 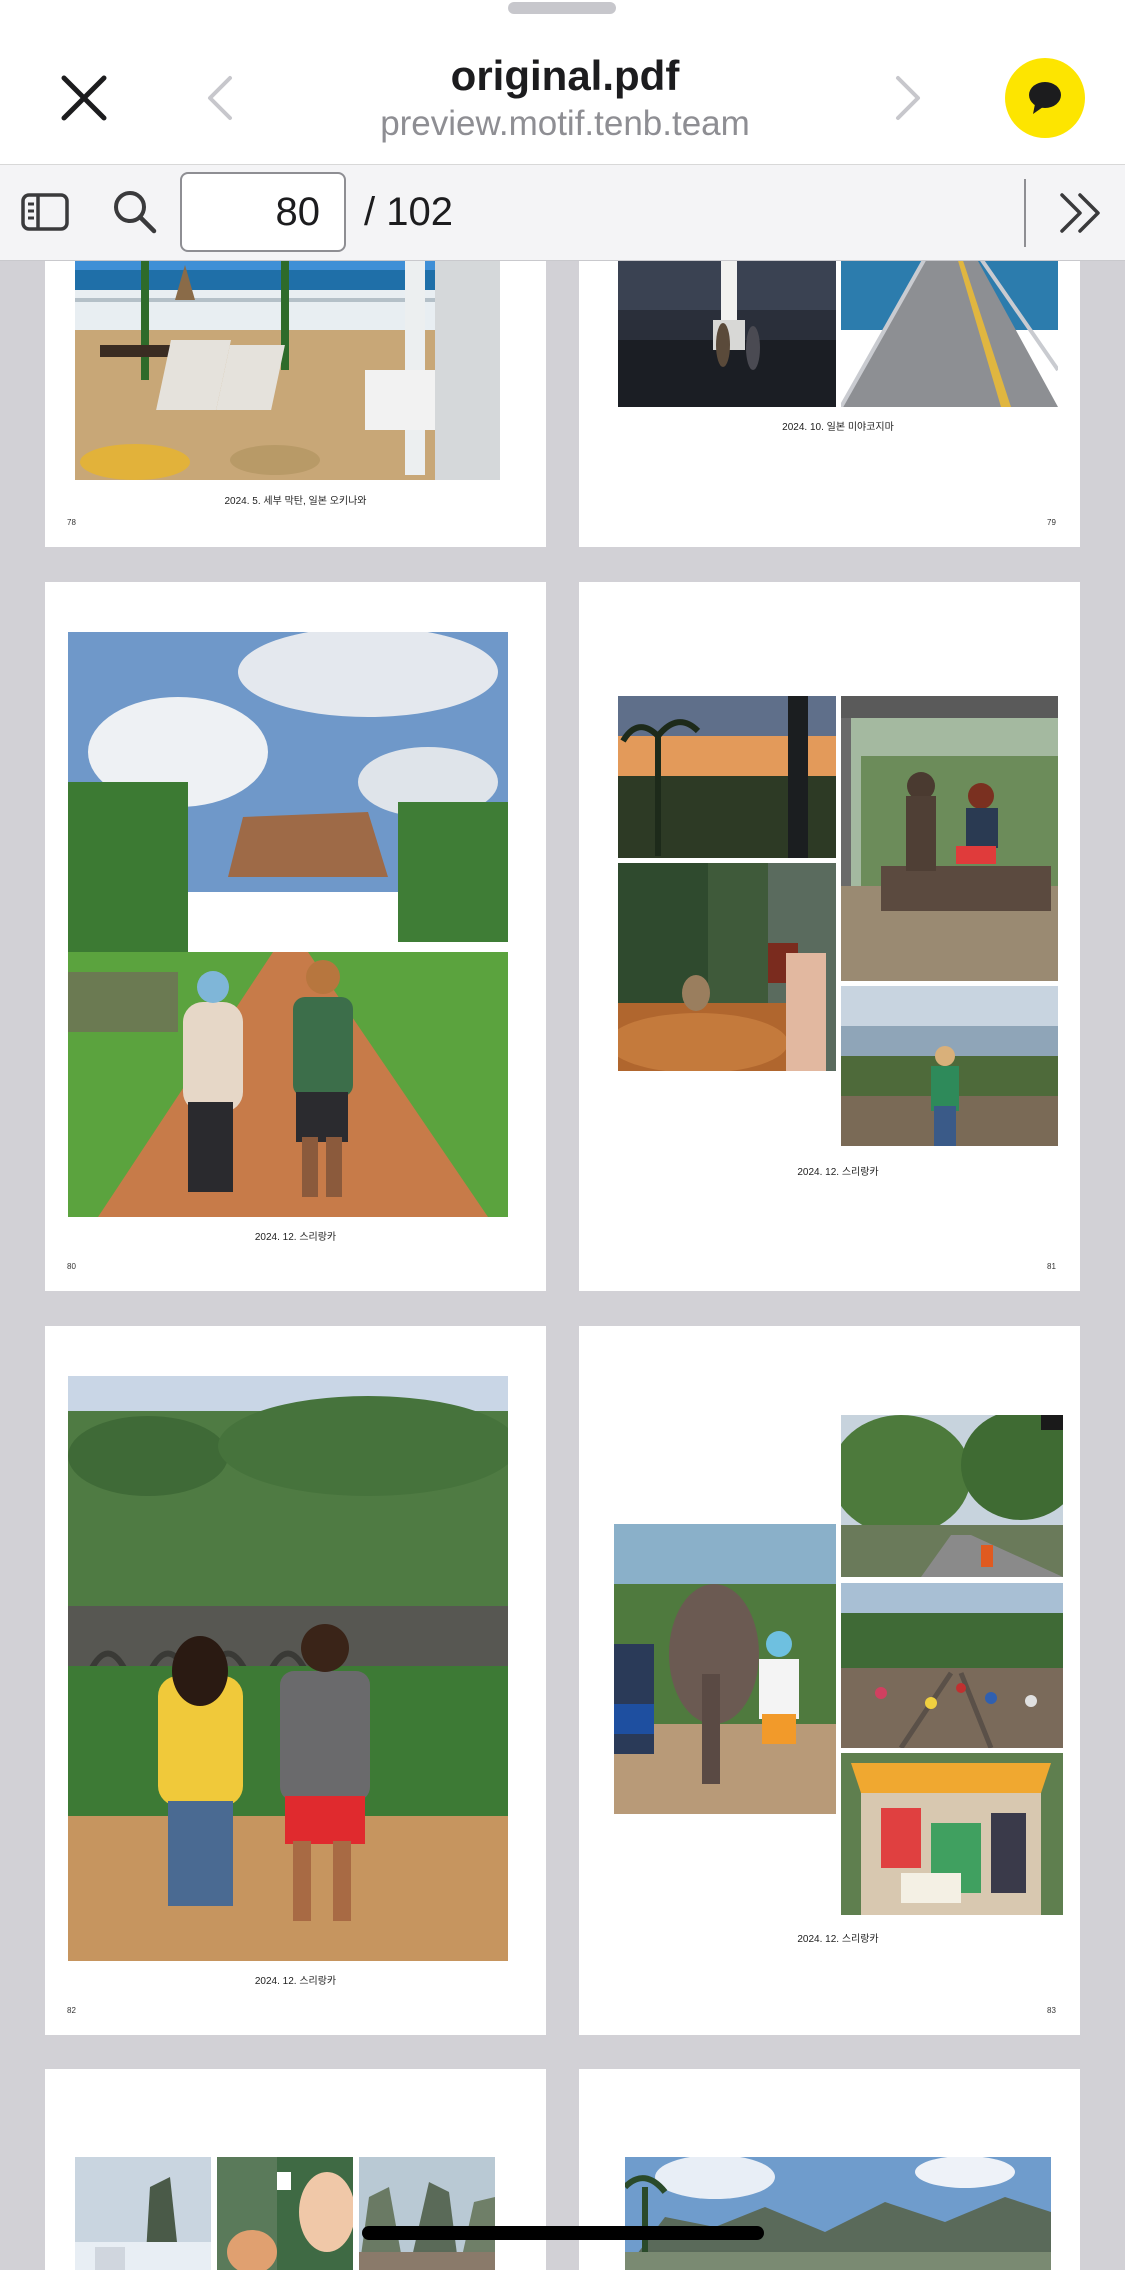 What do you see at coordinates (727, 967) in the screenshot?
I see `photo-monkey-cafe` at bounding box center [727, 967].